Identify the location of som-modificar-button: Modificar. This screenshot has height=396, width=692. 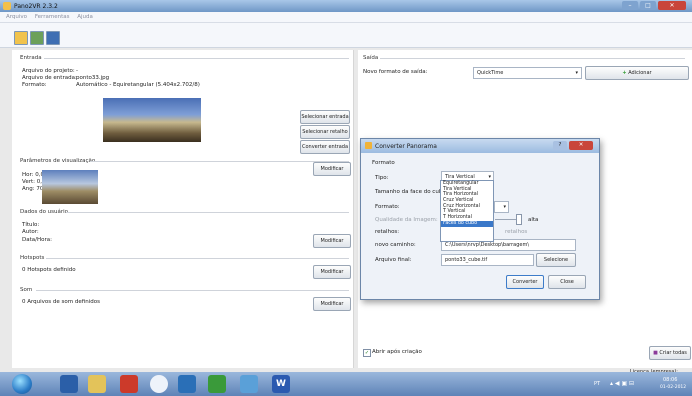
(332, 304).